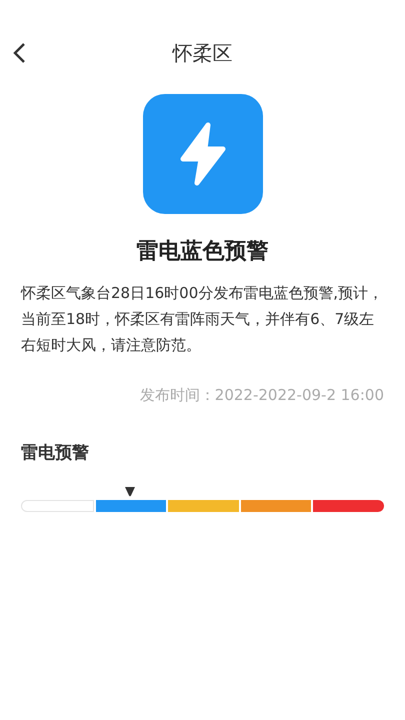 The width and height of the screenshot is (405, 720). What do you see at coordinates (55, 453) in the screenshot?
I see `section-title: 雷电预警` at bounding box center [55, 453].